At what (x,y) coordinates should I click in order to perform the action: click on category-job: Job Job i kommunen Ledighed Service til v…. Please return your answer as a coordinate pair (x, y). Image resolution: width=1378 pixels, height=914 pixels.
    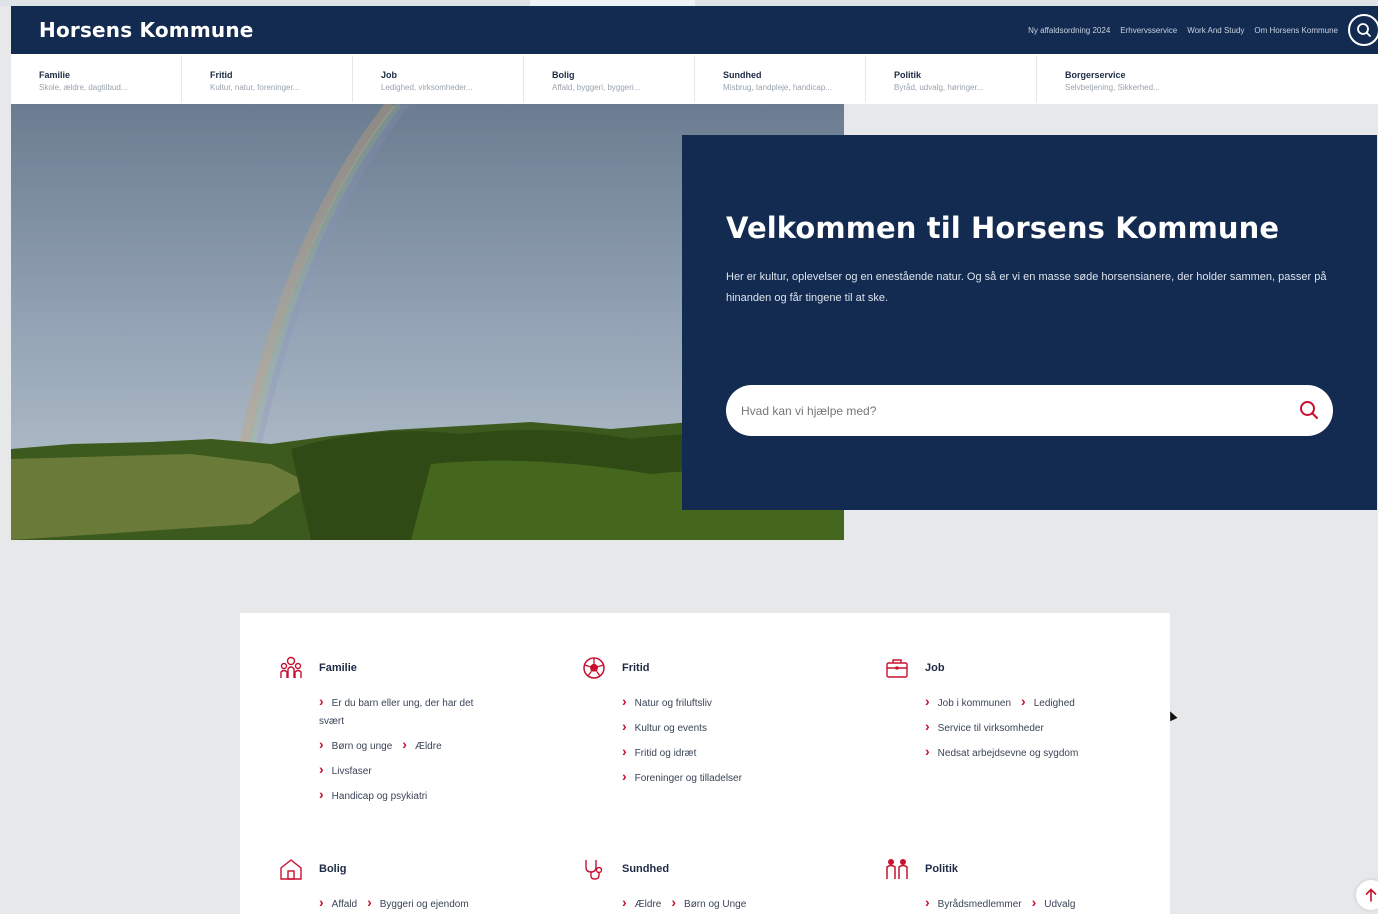
    Looking at the image, I should click on (1014, 710).